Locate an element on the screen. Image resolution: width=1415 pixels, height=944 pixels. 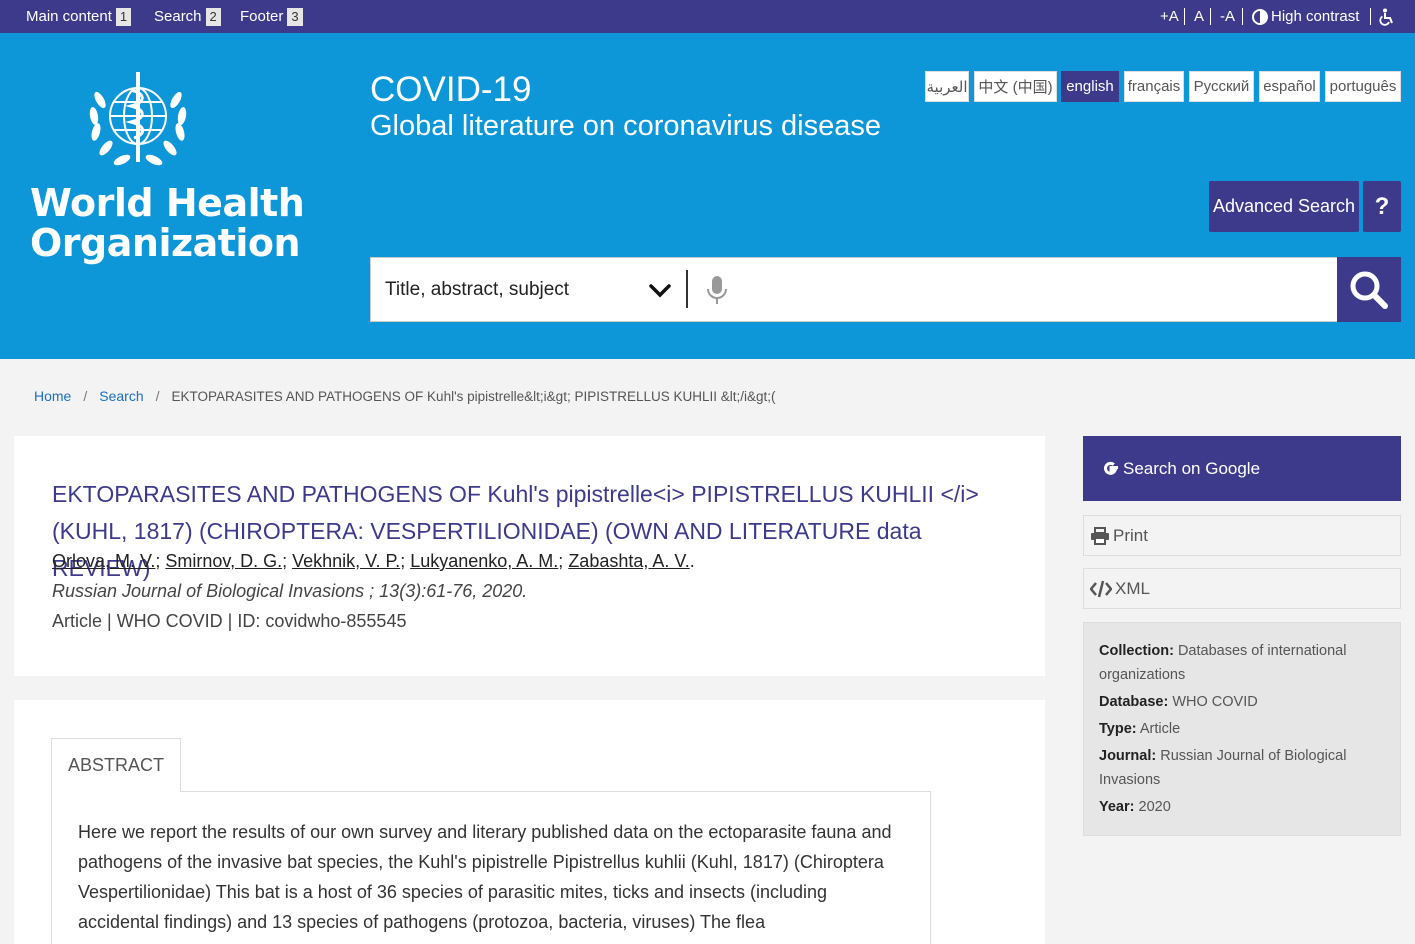
search-field-select: Title, abstract, subject is located at coordinates (477, 289).